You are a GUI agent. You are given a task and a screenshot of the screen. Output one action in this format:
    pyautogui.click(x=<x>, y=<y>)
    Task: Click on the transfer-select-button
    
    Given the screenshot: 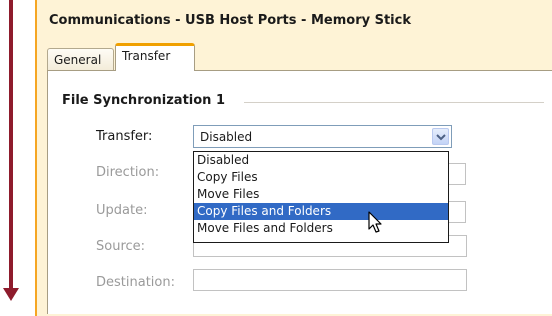 What is the action you would take?
    pyautogui.click(x=440, y=136)
    